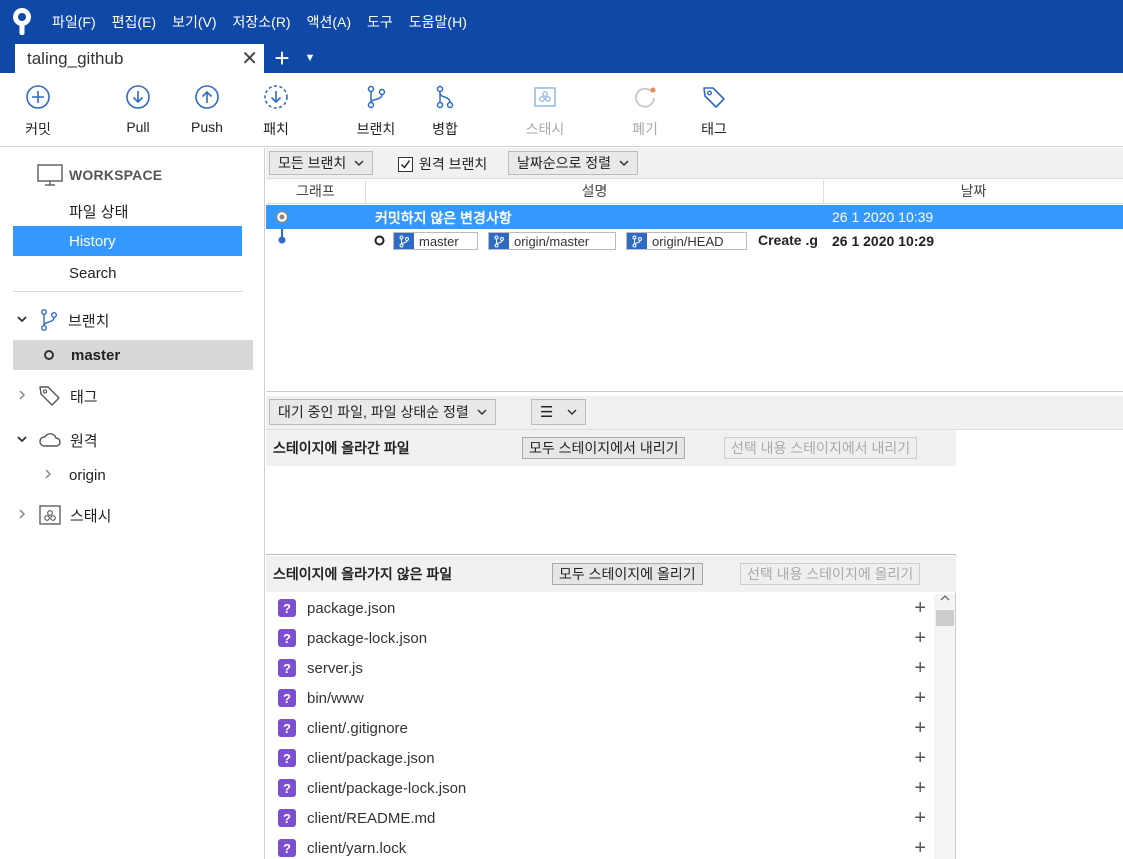 The image size is (1123, 859). Describe the element at coordinates (604, 448) in the screenshot. I see `unstage-all-button: 모두 스테이지에서 내리기` at that location.